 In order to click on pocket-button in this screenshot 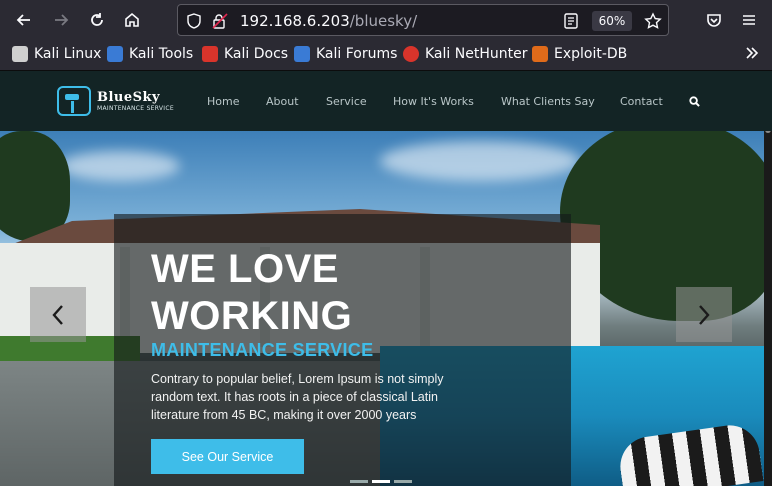, I will do `click(714, 20)`.